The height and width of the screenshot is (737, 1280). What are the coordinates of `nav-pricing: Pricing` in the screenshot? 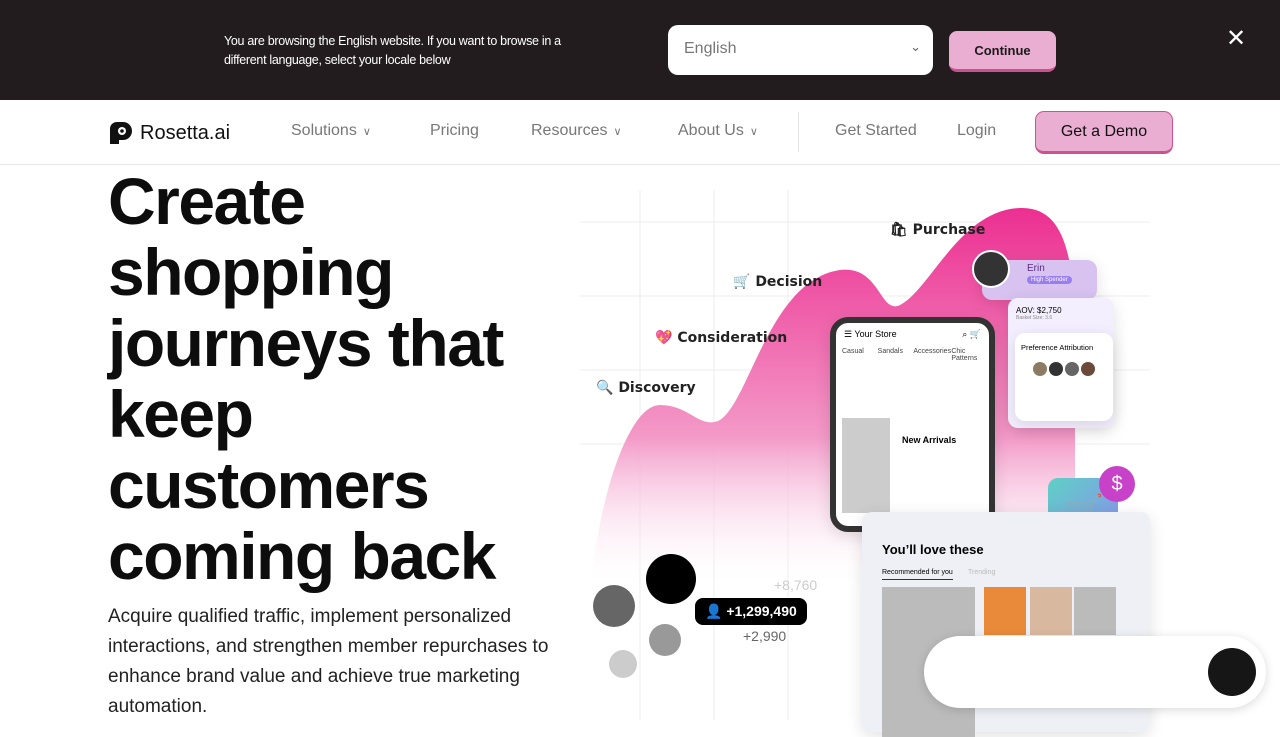 It's located at (454, 131).